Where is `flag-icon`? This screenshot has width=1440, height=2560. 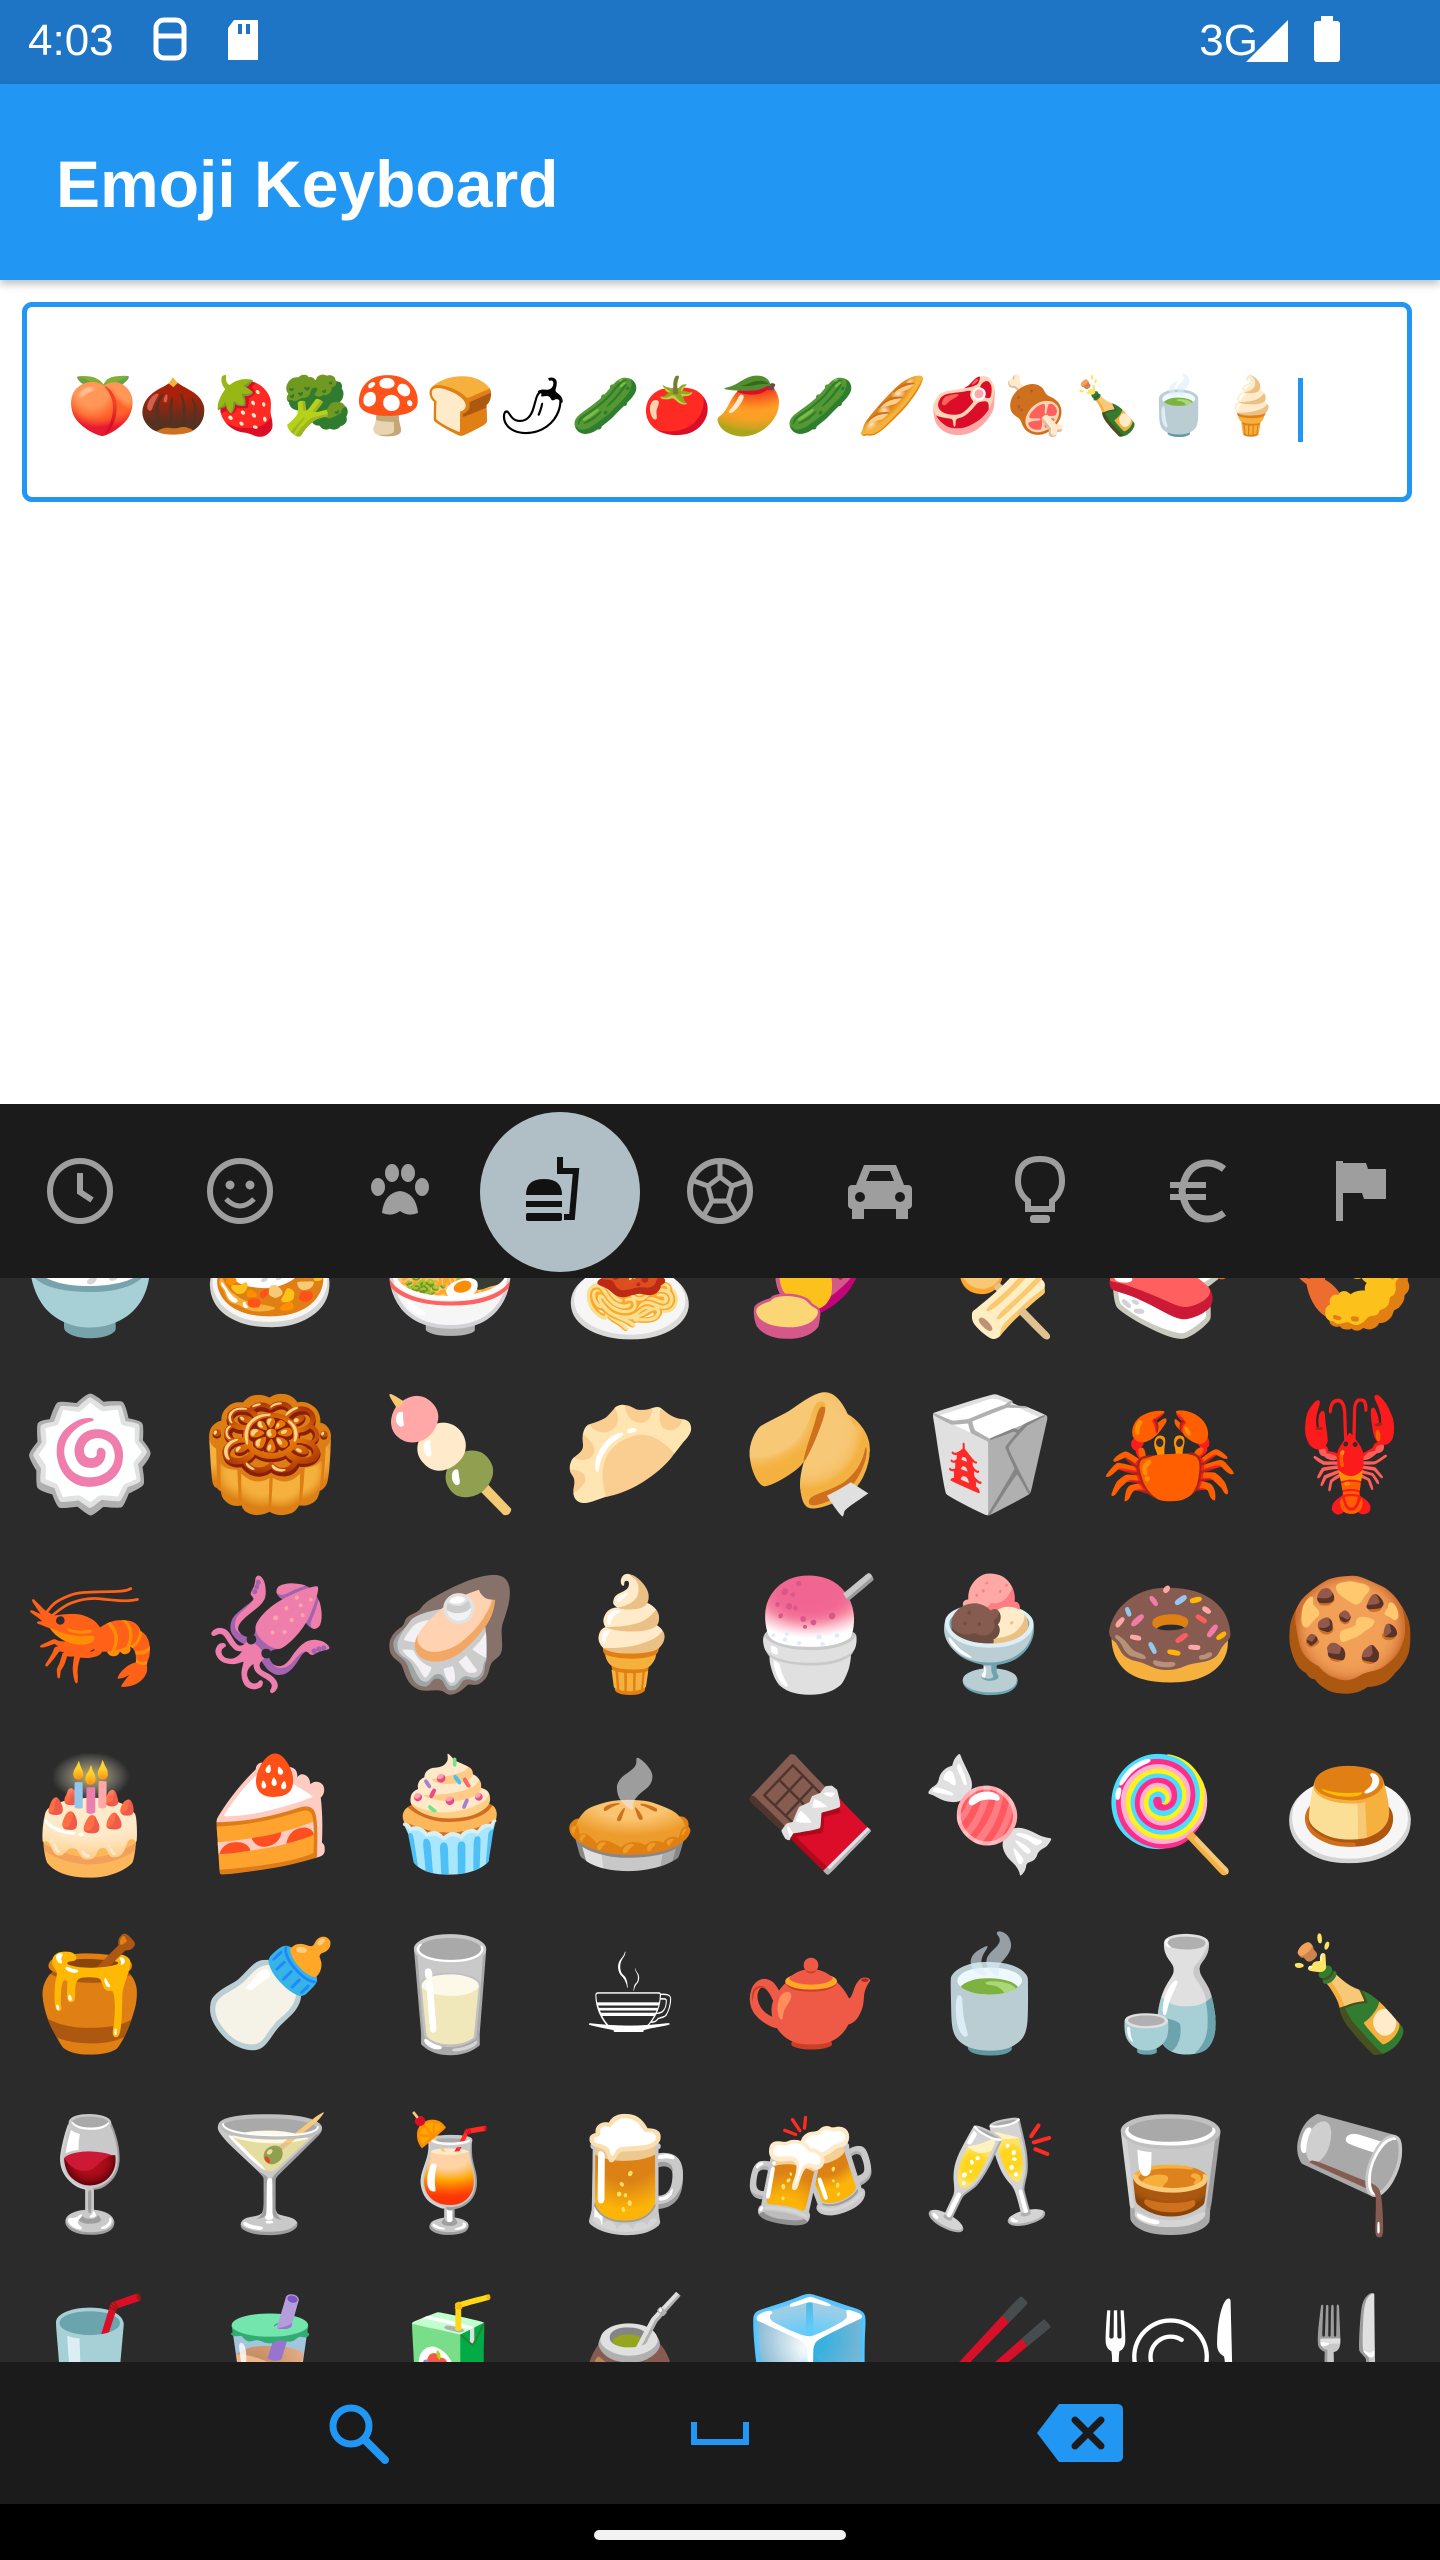 flag-icon is located at coordinates (1361, 1191).